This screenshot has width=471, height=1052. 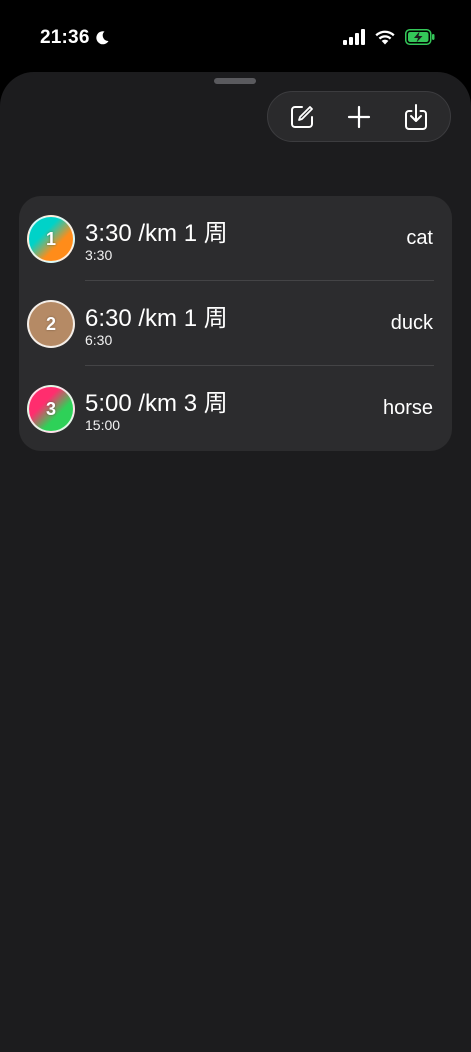 I want to click on status-time-group: 21:36, so click(x=75, y=38).